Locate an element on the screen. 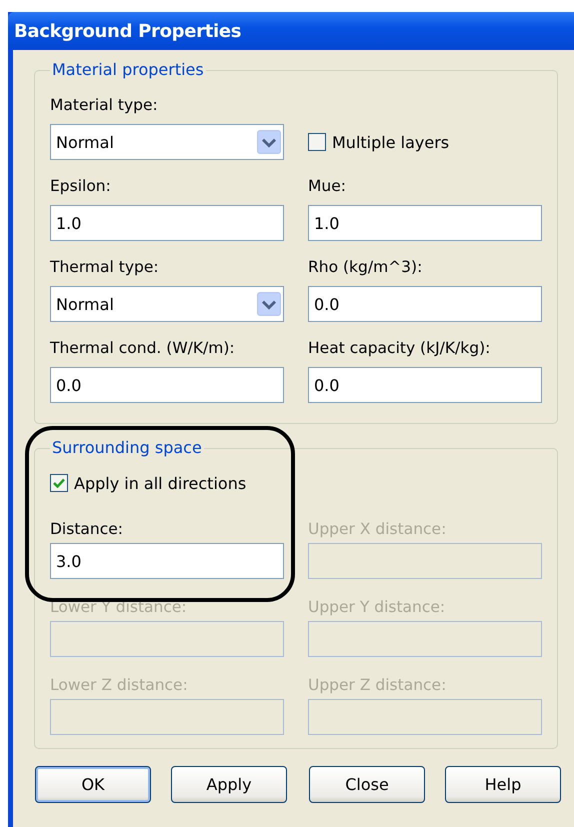 The image size is (574, 827). field-label: Material type: is located at coordinates (104, 105).